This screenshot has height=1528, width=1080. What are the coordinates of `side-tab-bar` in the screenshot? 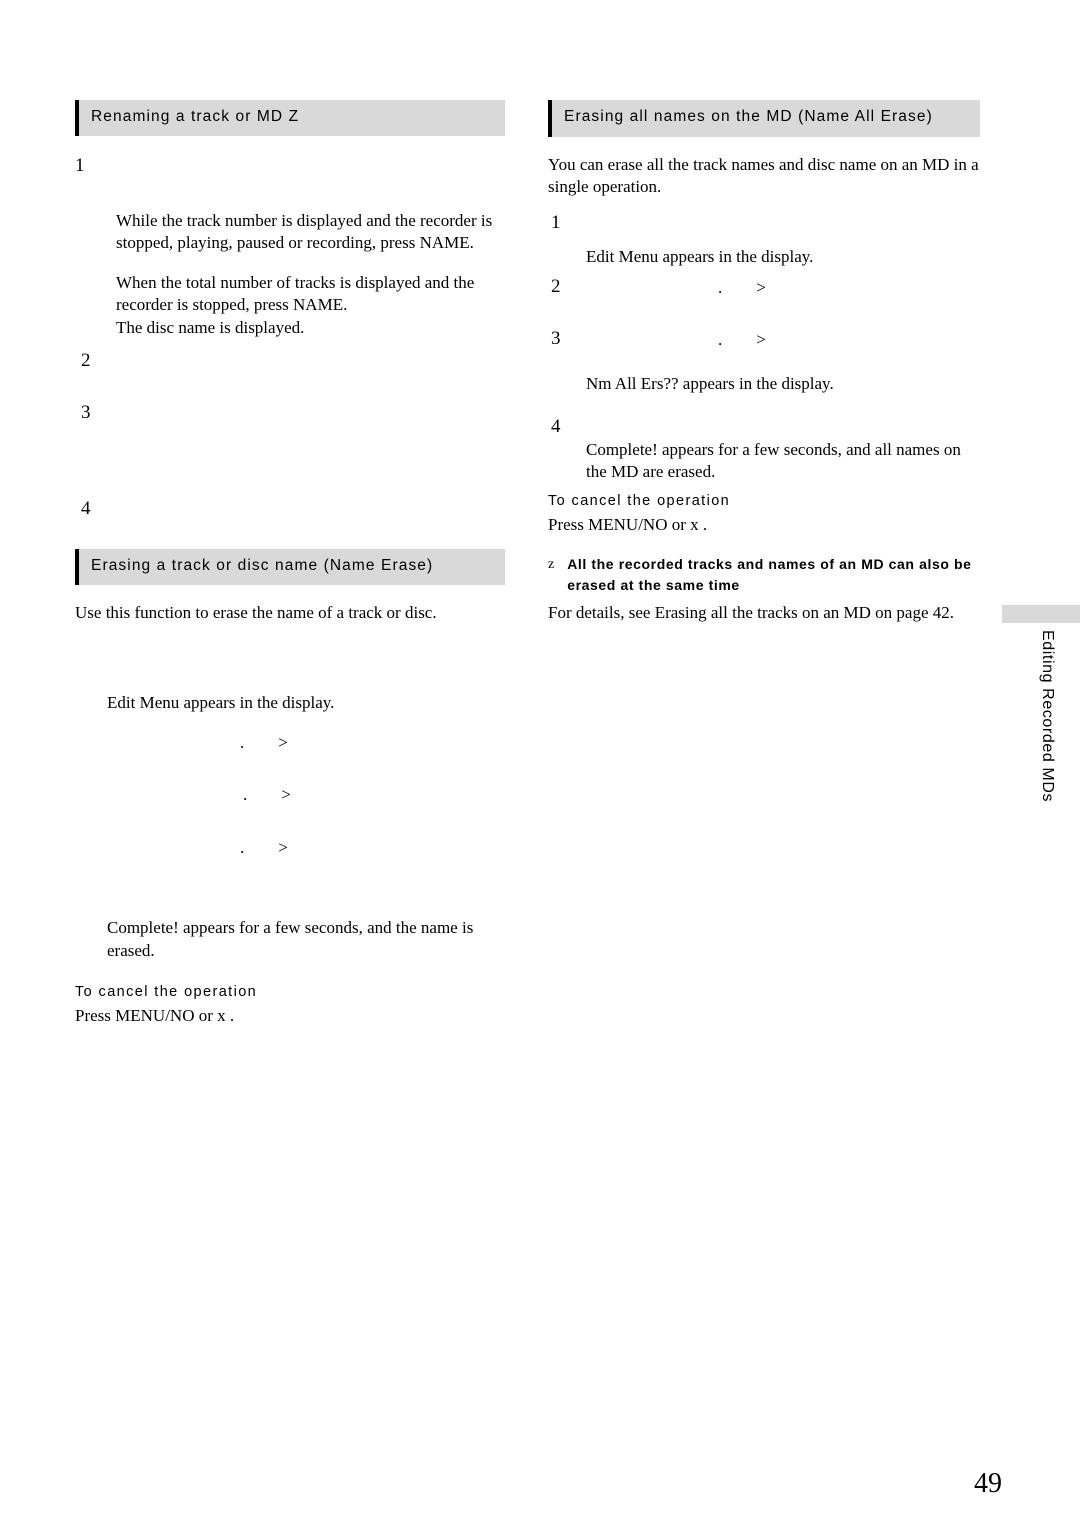 It's located at (1041, 614).